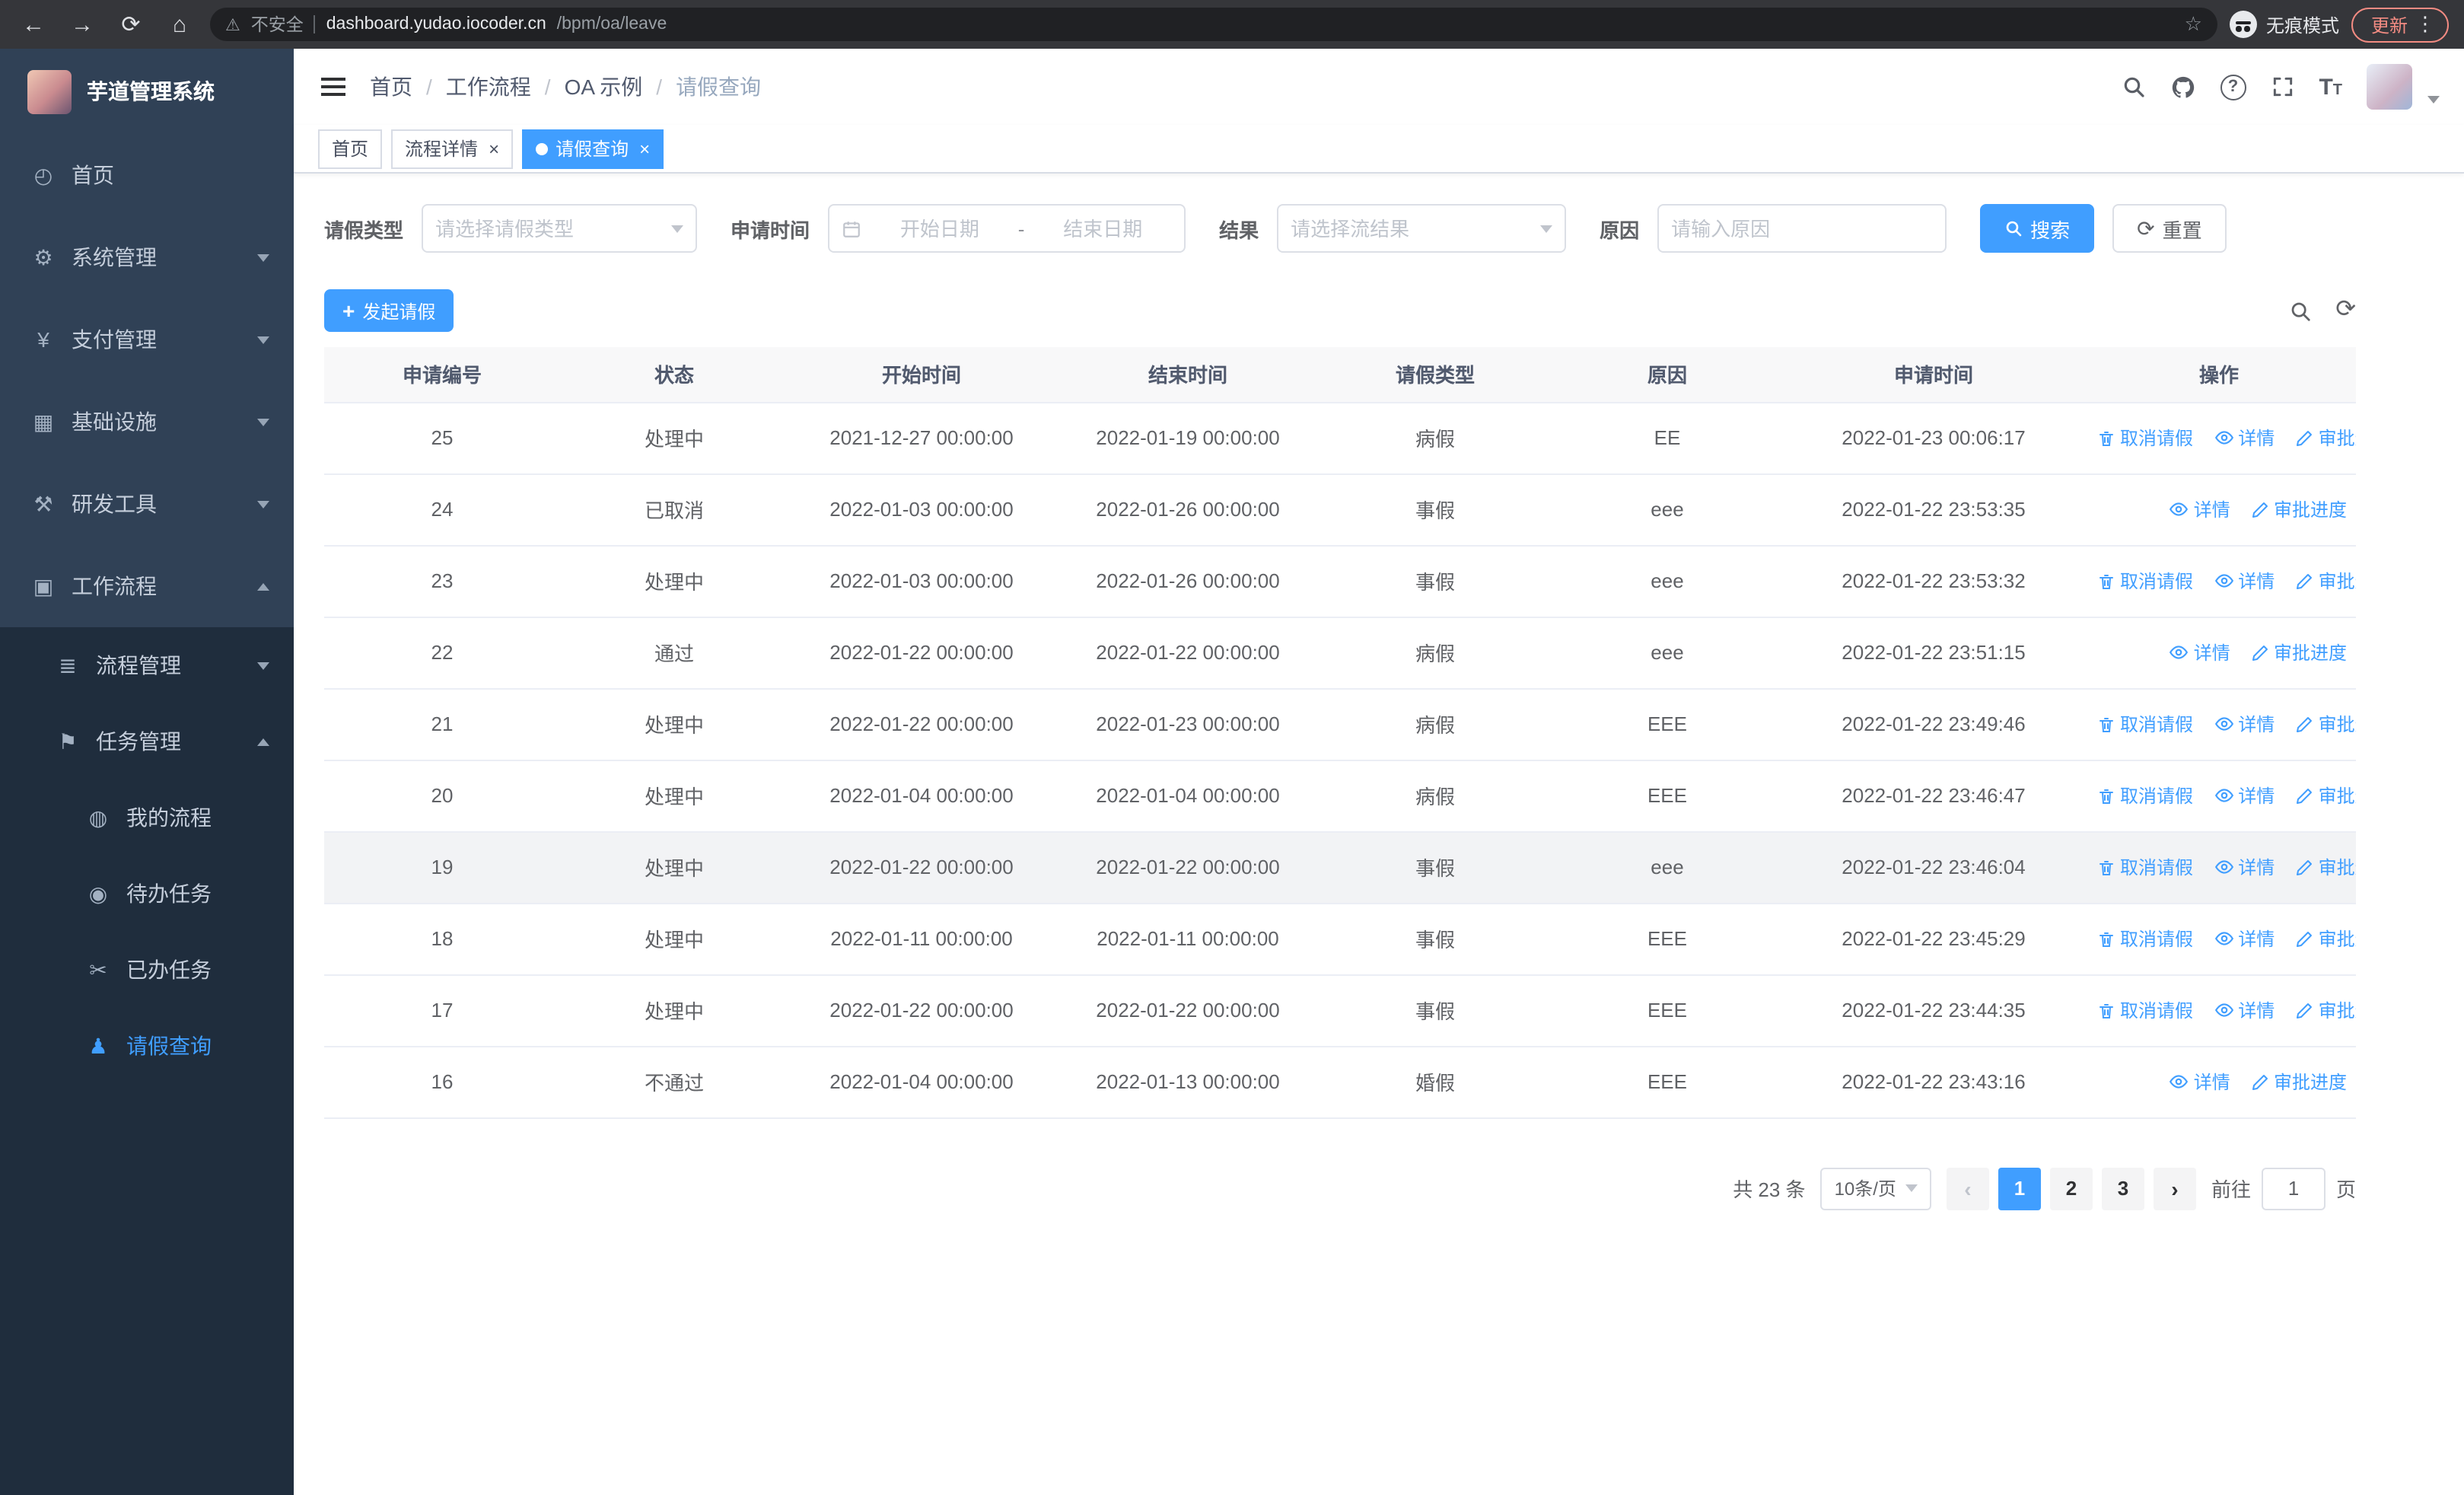 This screenshot has height=1495, width=2464. Describe the element at coordinates (82, 25) in the screenshot. I see `browser-forward-icon: →` at that location.